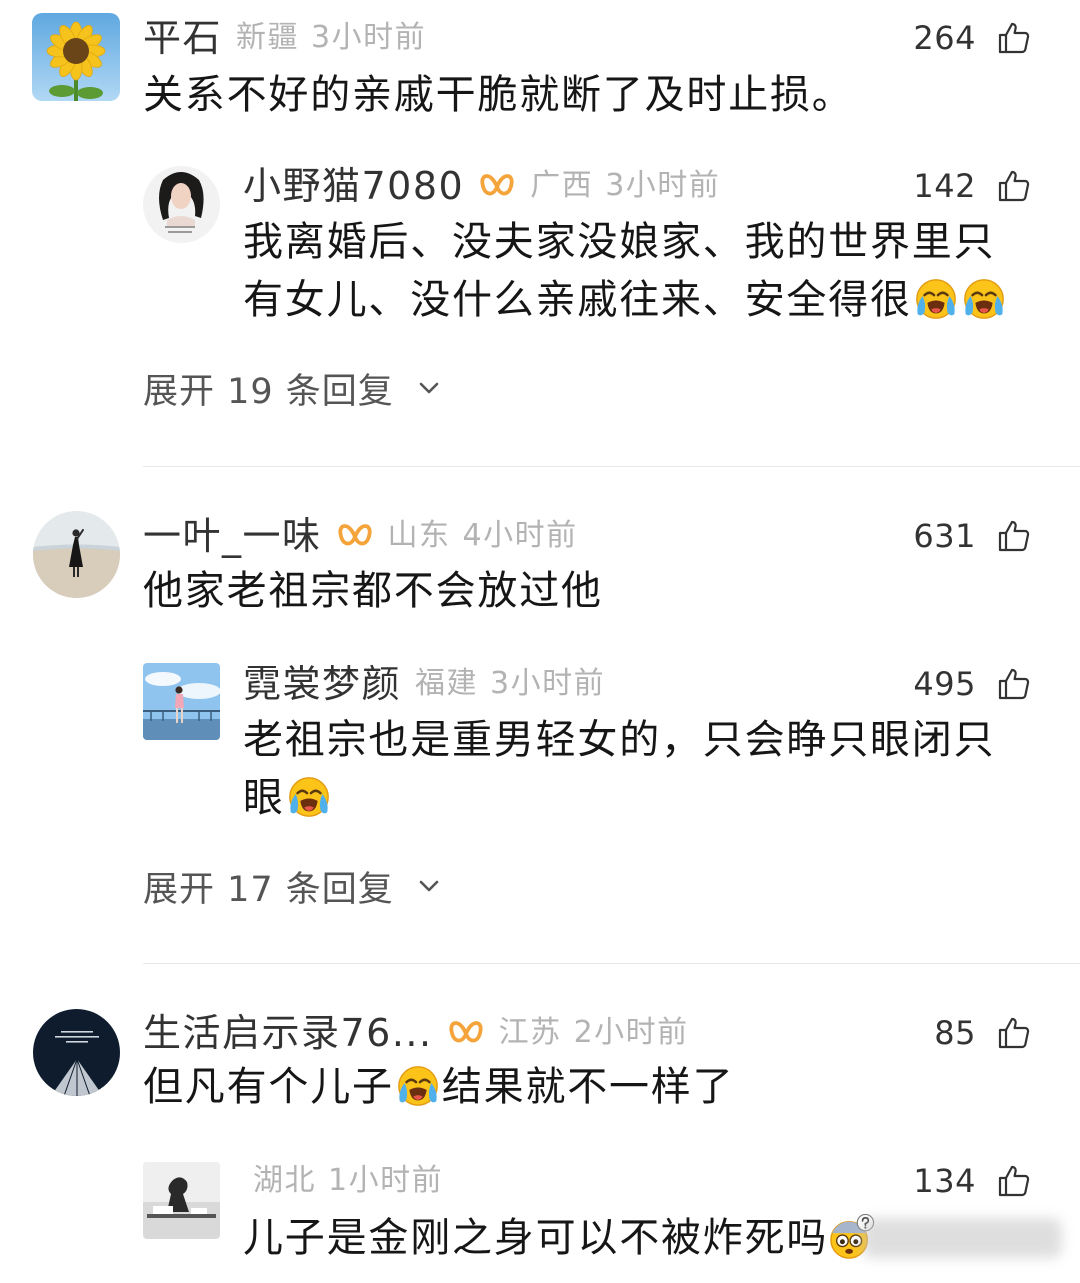 The width and height of the screenshot is (1080, 1283). Describe the element at coordinates (419, 535) in the screenshot. I see `location: 山东` at that location.